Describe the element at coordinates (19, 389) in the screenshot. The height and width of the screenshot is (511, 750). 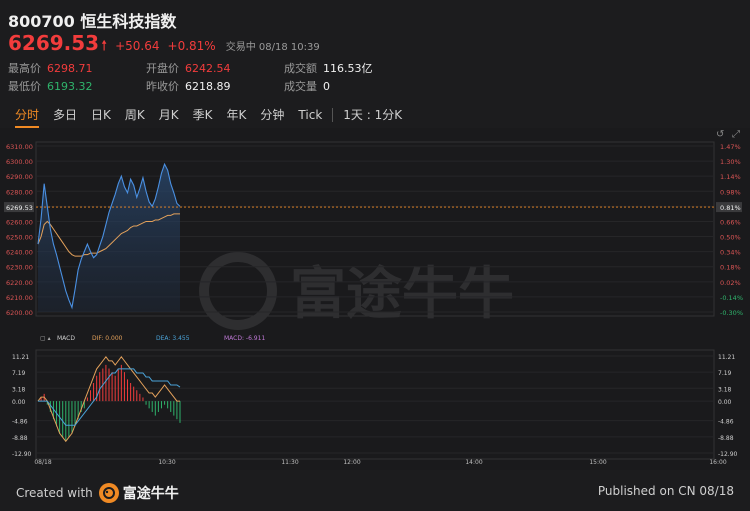
I see `macd-y-tick-left: 3.18` at that location.